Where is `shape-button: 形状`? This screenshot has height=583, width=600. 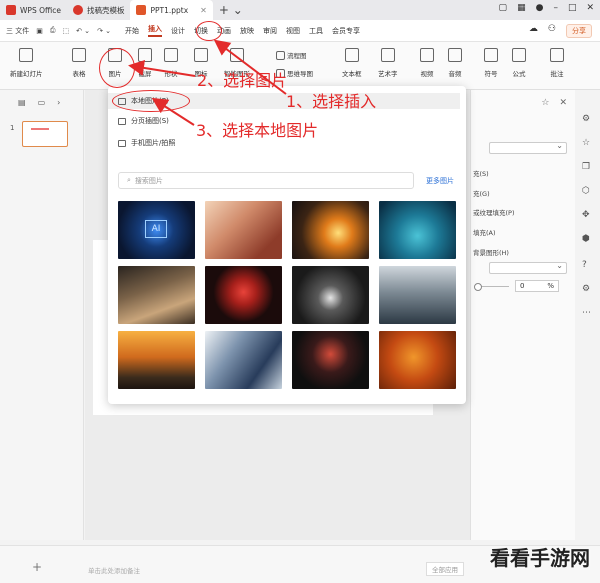 shape-button: 形状 is located at coordinates (171, 63).